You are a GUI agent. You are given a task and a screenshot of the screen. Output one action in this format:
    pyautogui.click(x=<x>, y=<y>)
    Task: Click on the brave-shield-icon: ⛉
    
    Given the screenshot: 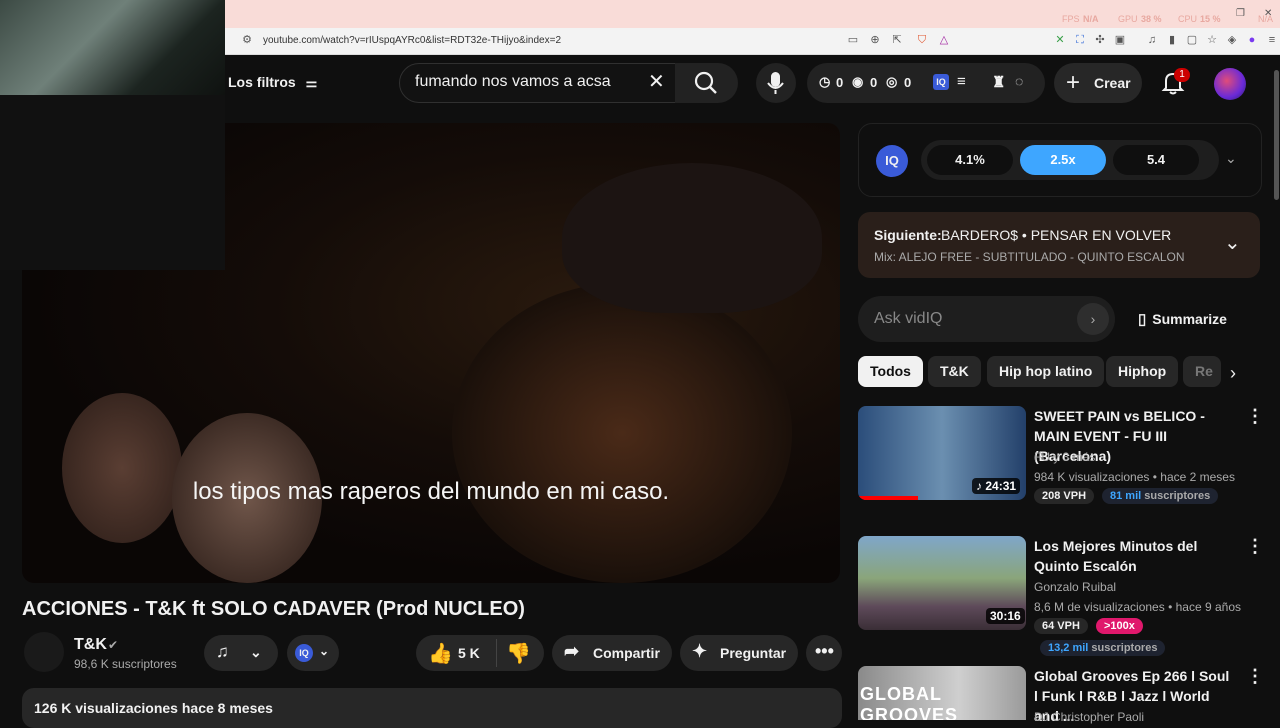 What is the action you would take?
    pyautogui.click(x=922, y=40)
    